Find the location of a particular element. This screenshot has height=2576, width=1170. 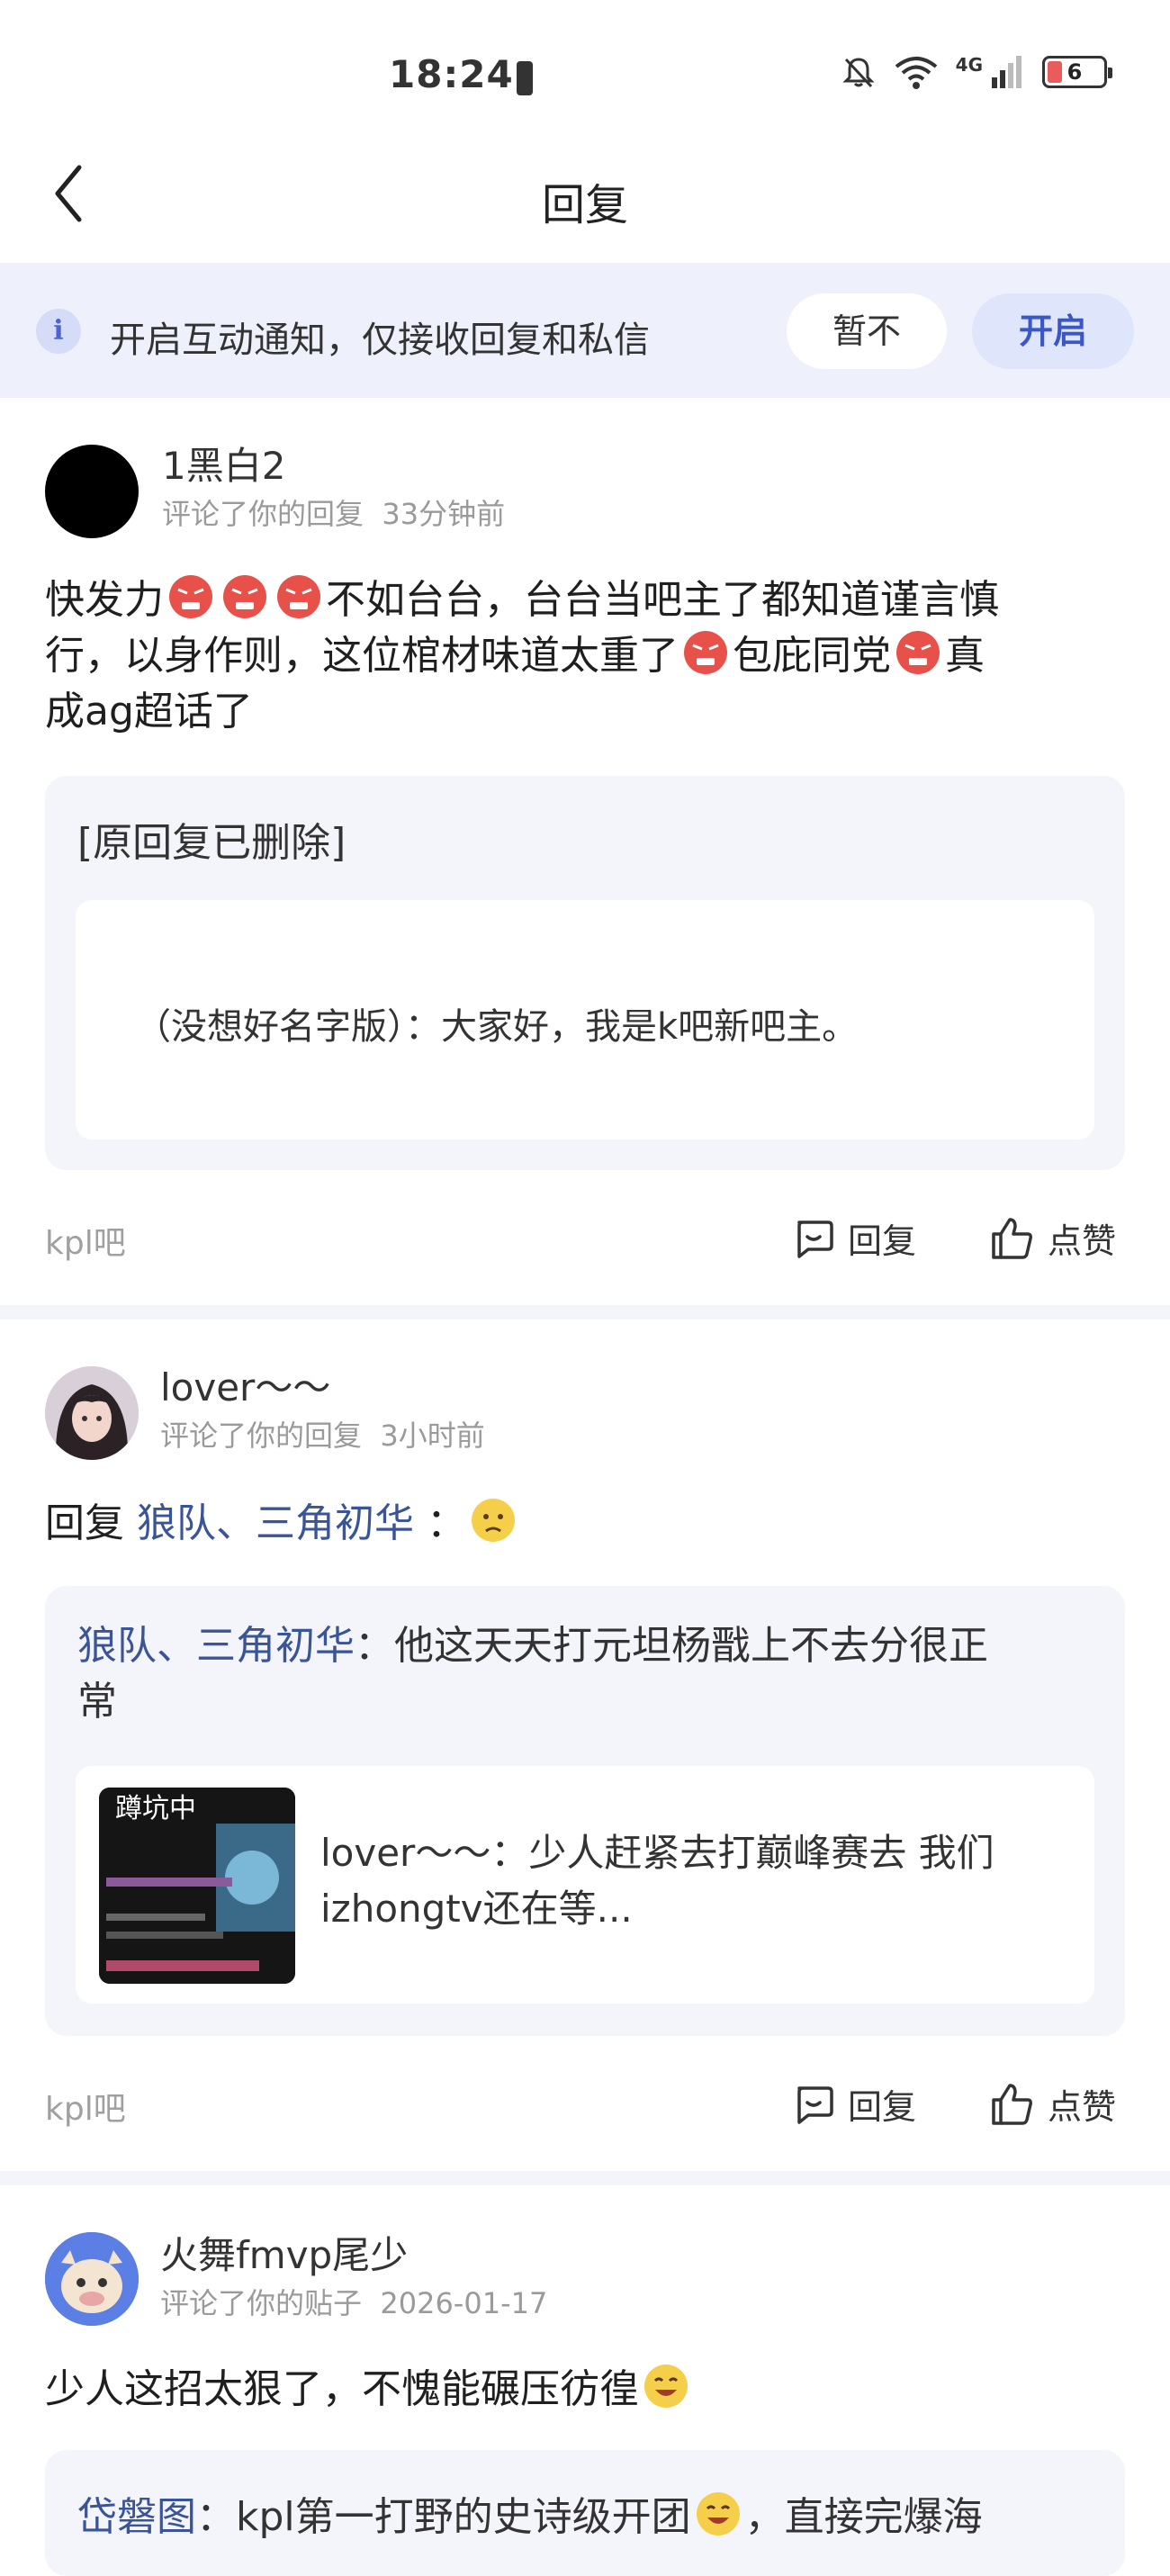

battery-icon: 6 is located at coordinates (1077, 72).